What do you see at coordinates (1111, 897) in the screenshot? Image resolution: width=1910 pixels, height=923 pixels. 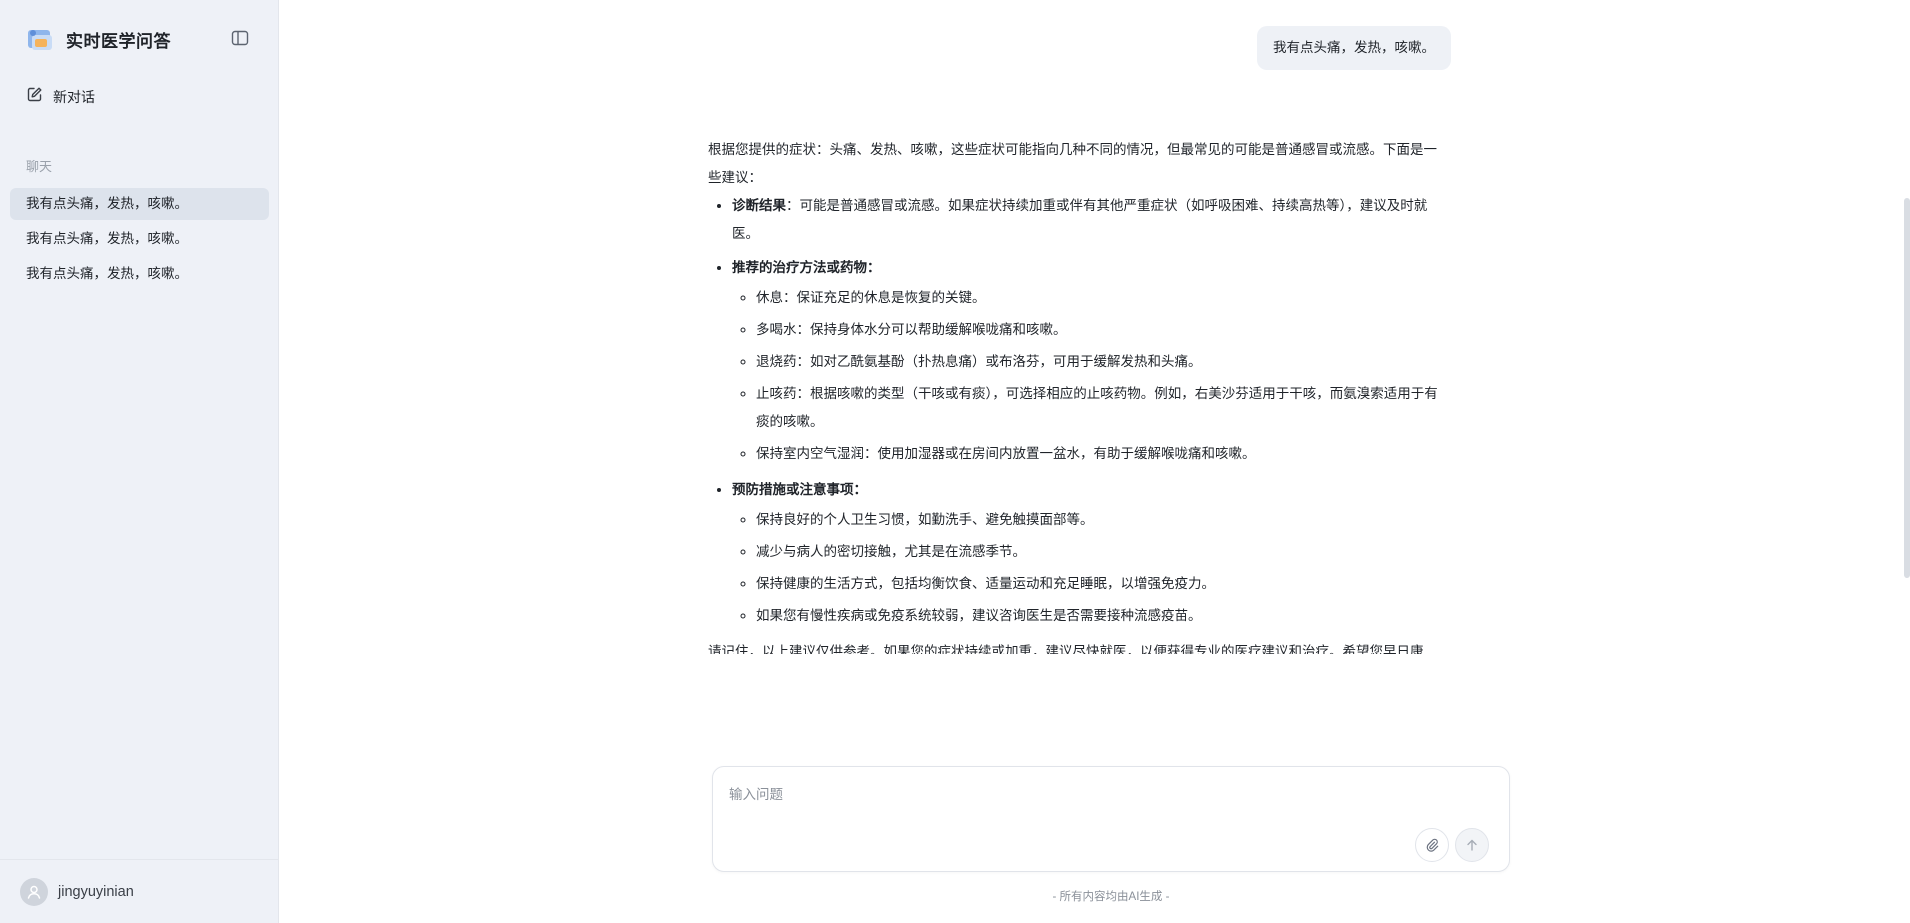 I see `ai-disclaimer: - 所有内容均由AI生成 -` at bounding box center [1111, 897].